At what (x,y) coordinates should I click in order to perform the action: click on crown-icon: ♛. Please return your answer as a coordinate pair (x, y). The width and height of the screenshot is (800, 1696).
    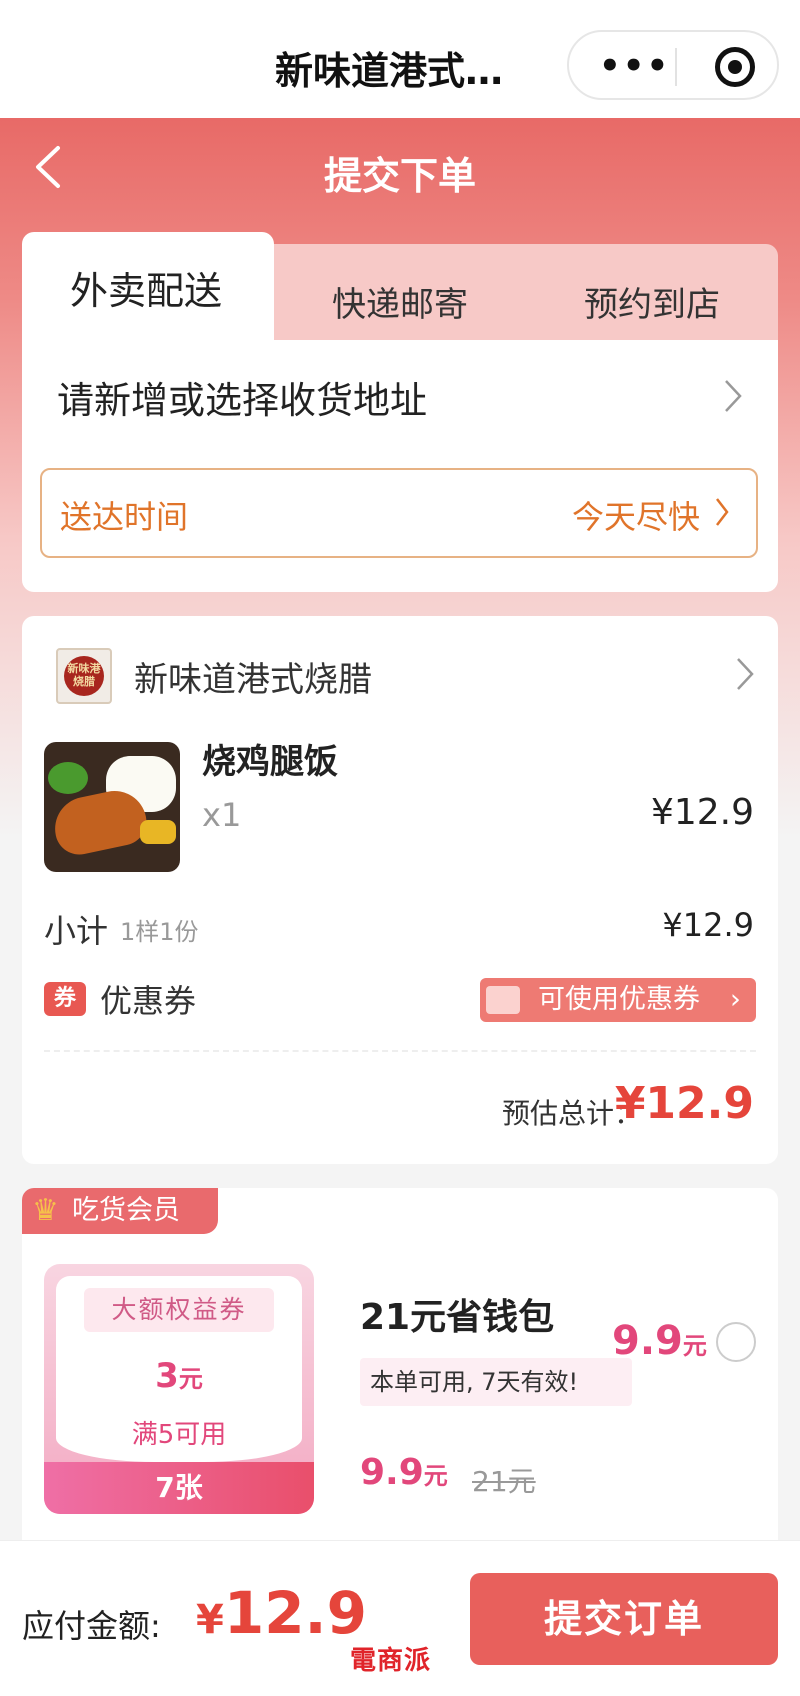
    Looking at the image, I should click on (45, 1210).